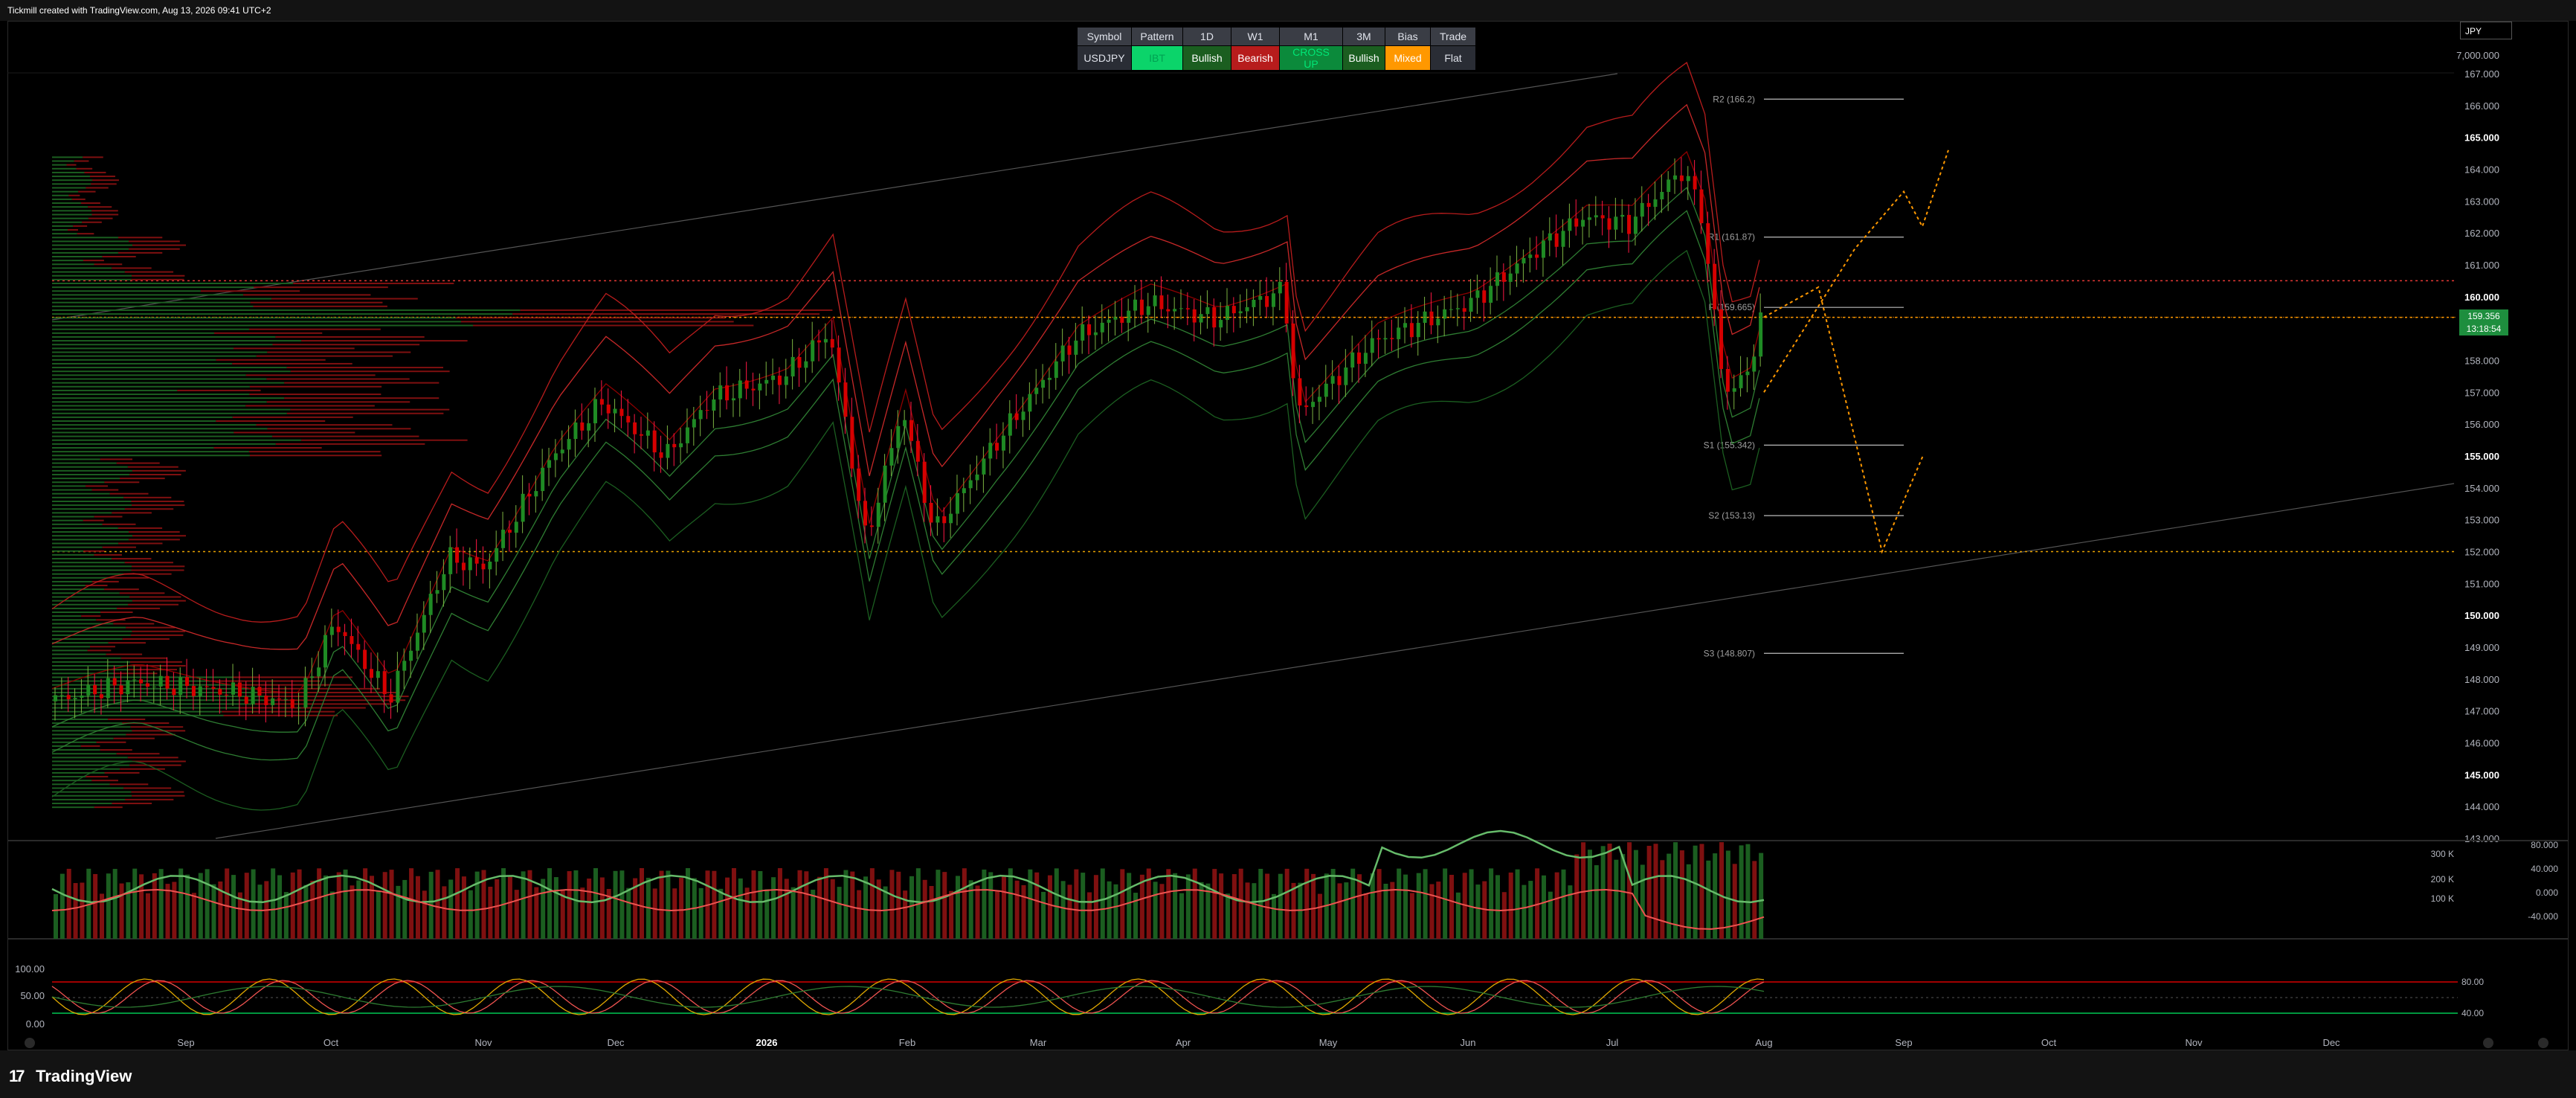  What do you see at coordinates (908, 909) in the screenshot?
I see `volume-osc-red` at bounding box center [908, 909].